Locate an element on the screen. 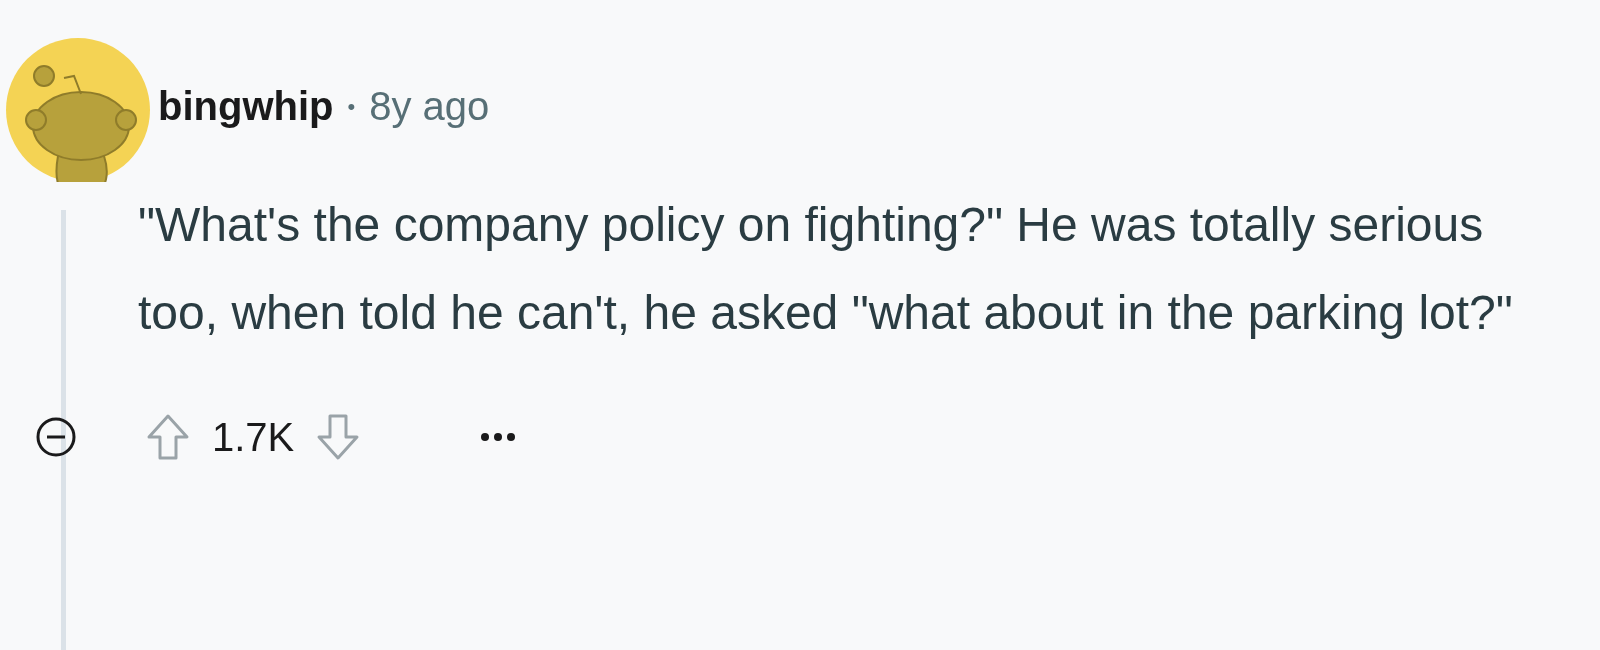 The image size is (1600, 650). upvote-icon is located at coordinates (168, 437).